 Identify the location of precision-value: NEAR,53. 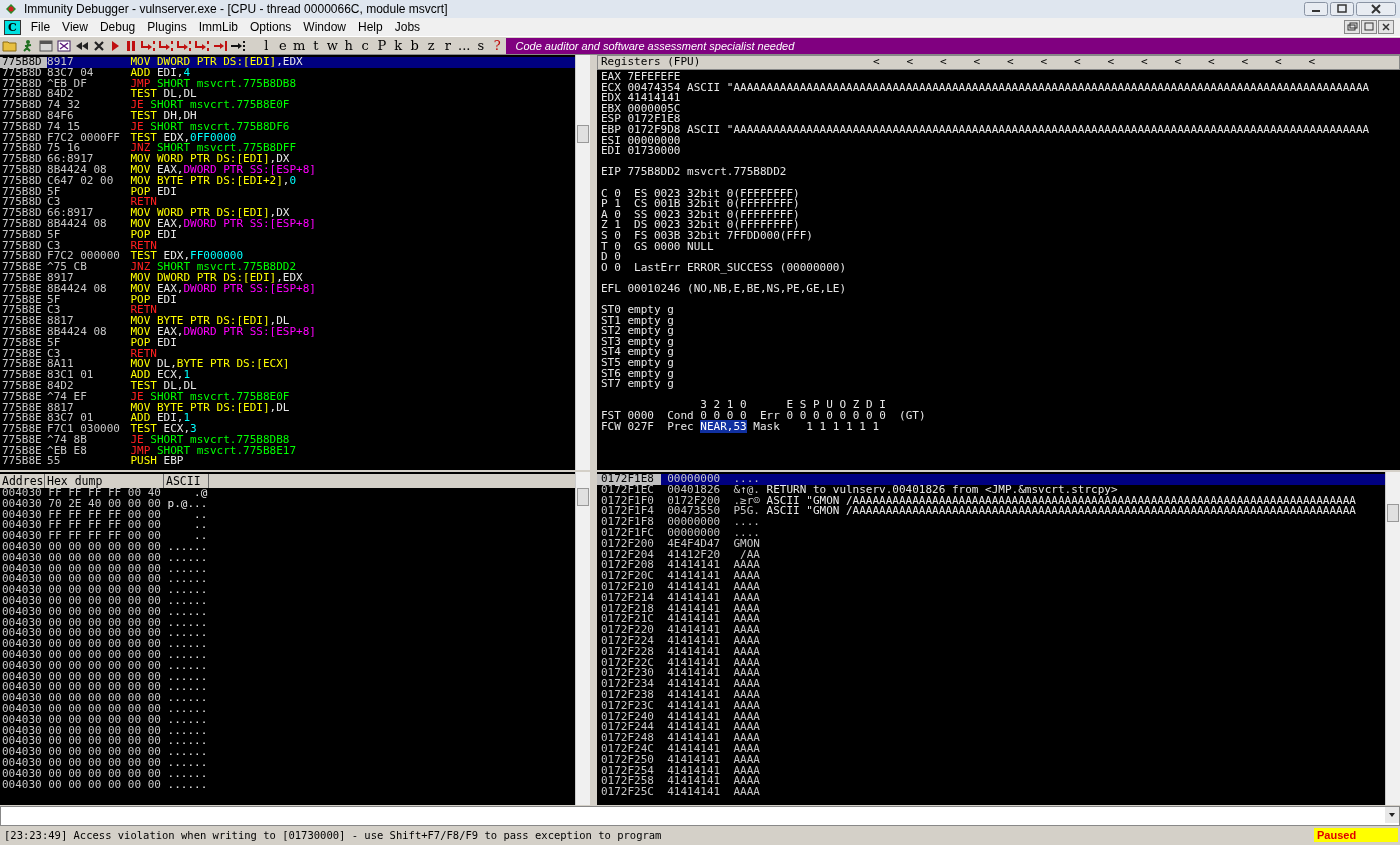
(723, 426).